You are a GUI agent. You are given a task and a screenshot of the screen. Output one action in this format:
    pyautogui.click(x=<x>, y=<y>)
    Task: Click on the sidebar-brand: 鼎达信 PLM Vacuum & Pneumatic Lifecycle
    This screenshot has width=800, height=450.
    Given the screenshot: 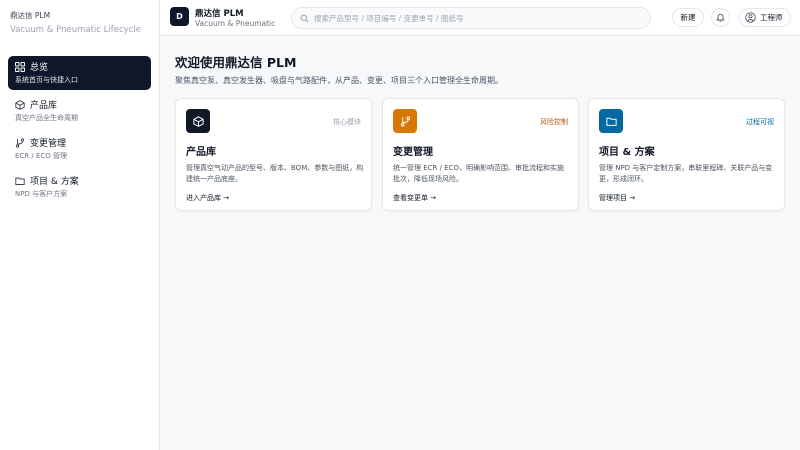 What is the action you would take?
    pyautogui.click(x=79, y=22)
    